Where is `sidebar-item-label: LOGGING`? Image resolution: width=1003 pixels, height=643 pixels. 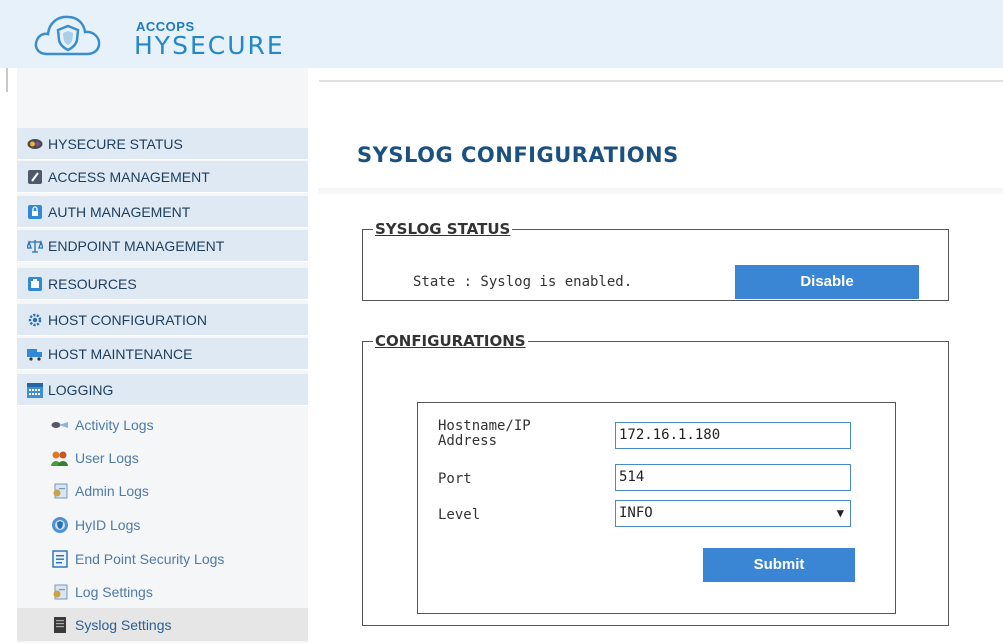 sidebar-item-label: LOGGING is located at coordinates (81, 389).